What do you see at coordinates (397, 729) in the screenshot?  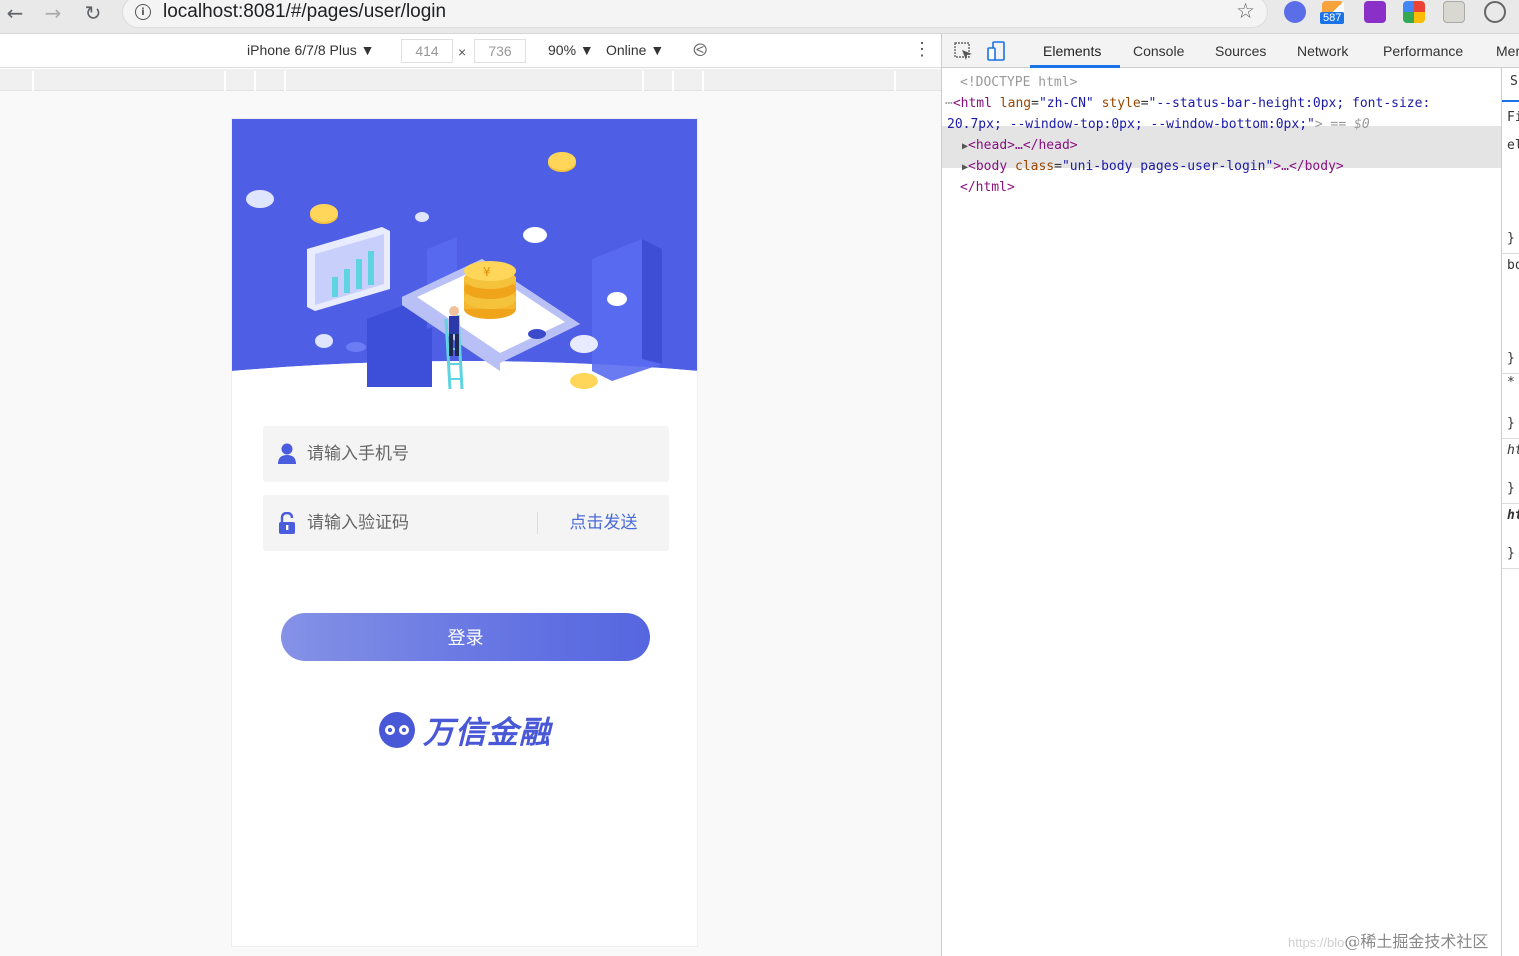 I see `brand-logo-icon` at bounding box center [397, 729].